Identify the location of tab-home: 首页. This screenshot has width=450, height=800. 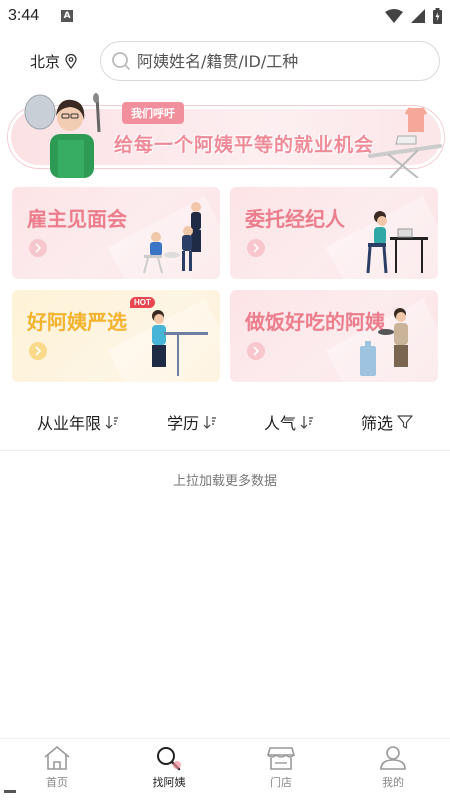
(57, 767).